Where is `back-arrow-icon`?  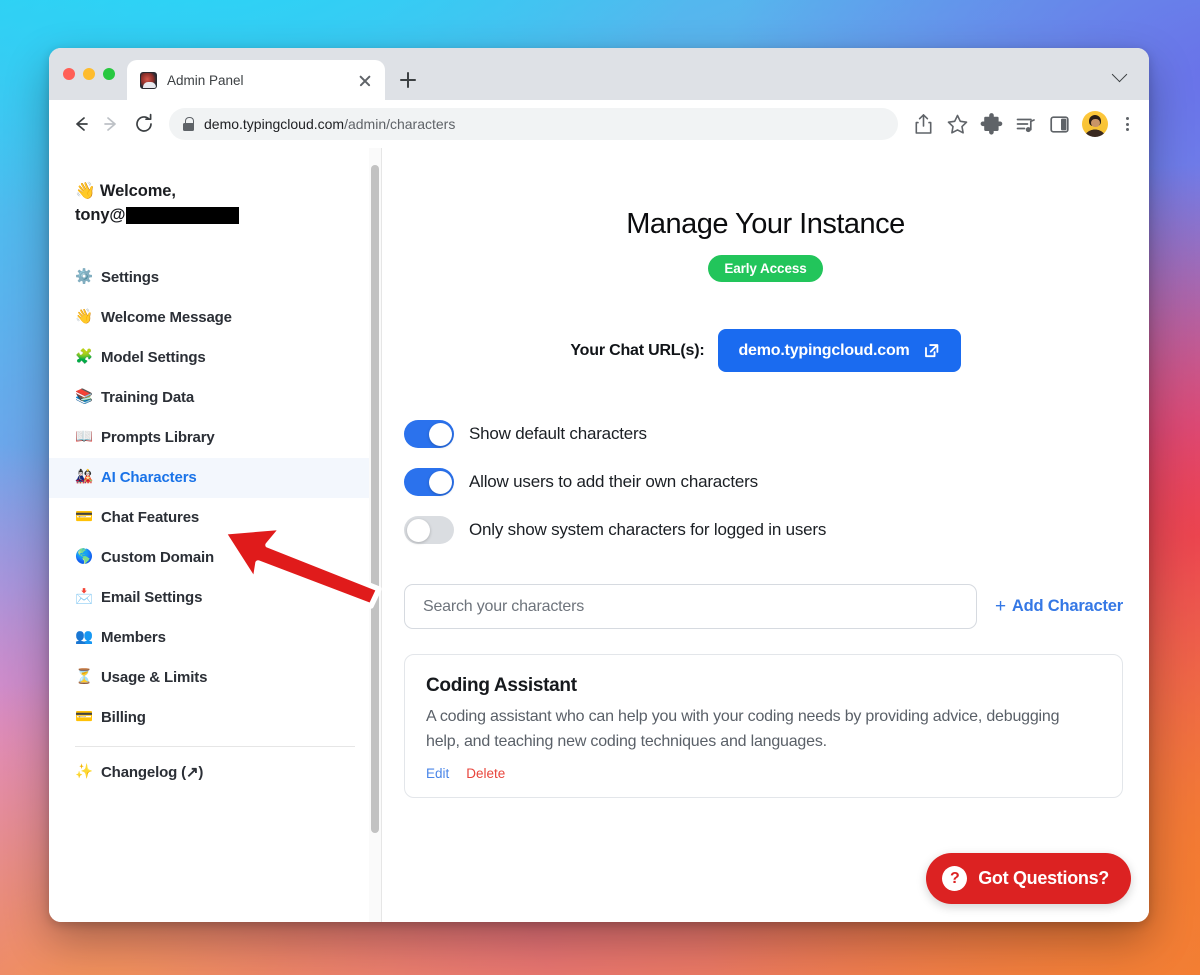 back-arrow-icon is located at coordinates (80, 124).